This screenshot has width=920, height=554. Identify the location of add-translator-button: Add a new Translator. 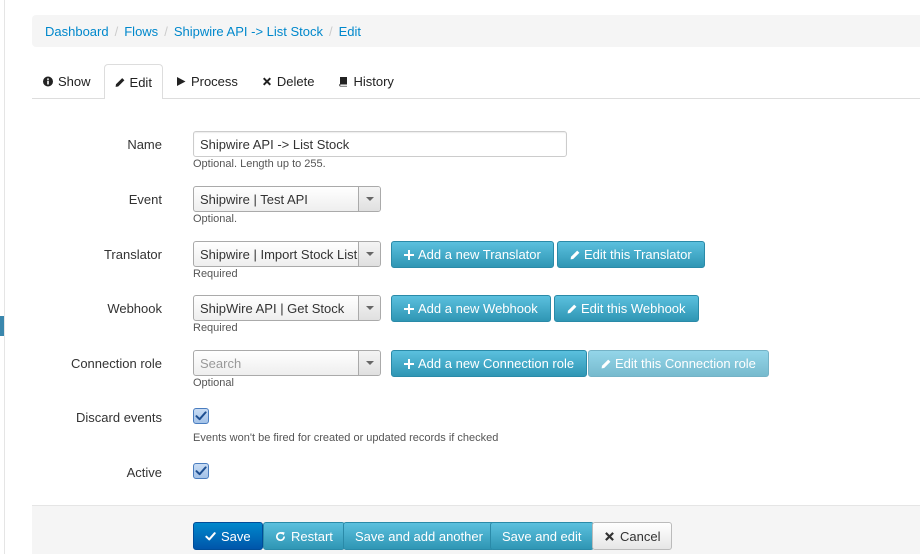
(472, 254).